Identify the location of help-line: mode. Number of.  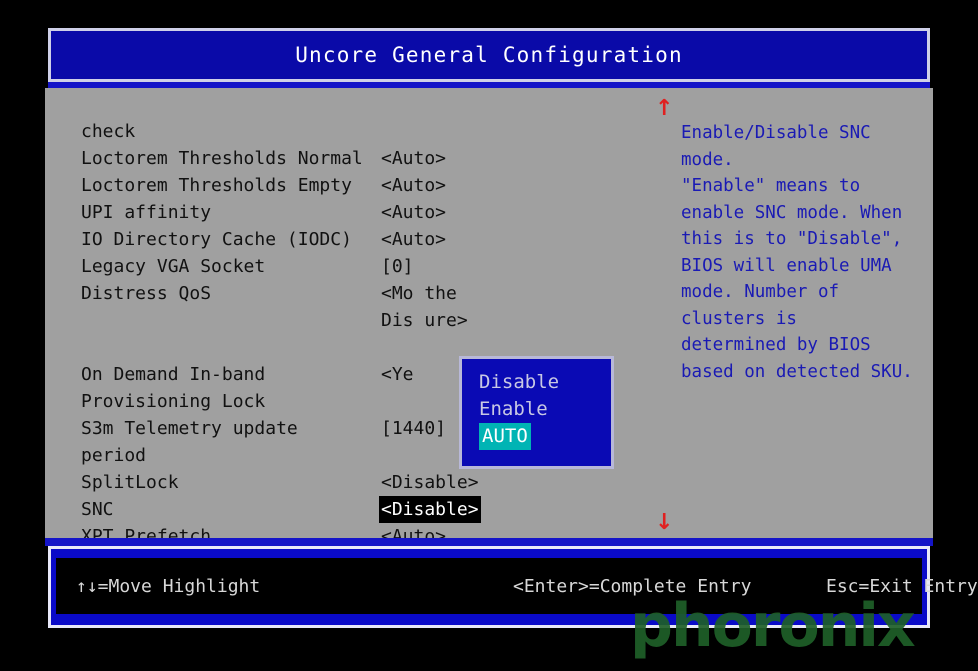
(760, 292).